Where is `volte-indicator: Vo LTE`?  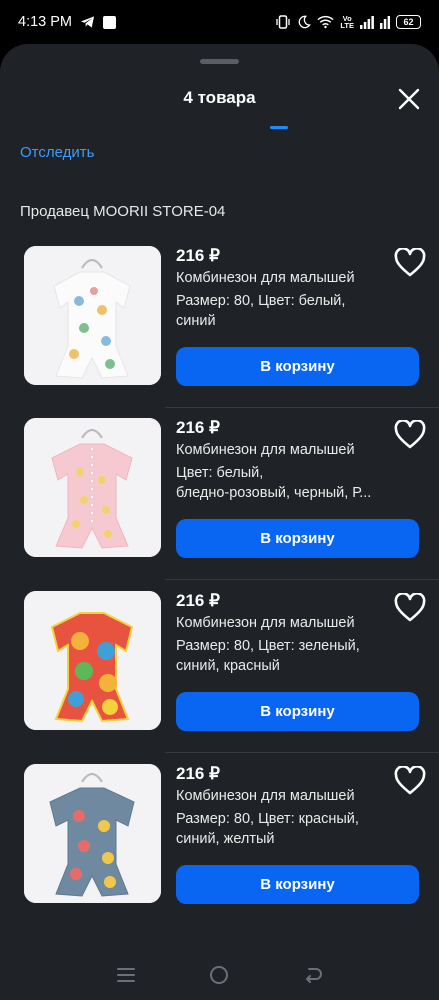 volte-indicator: Vo LTE is located at coordinates (347, 22).